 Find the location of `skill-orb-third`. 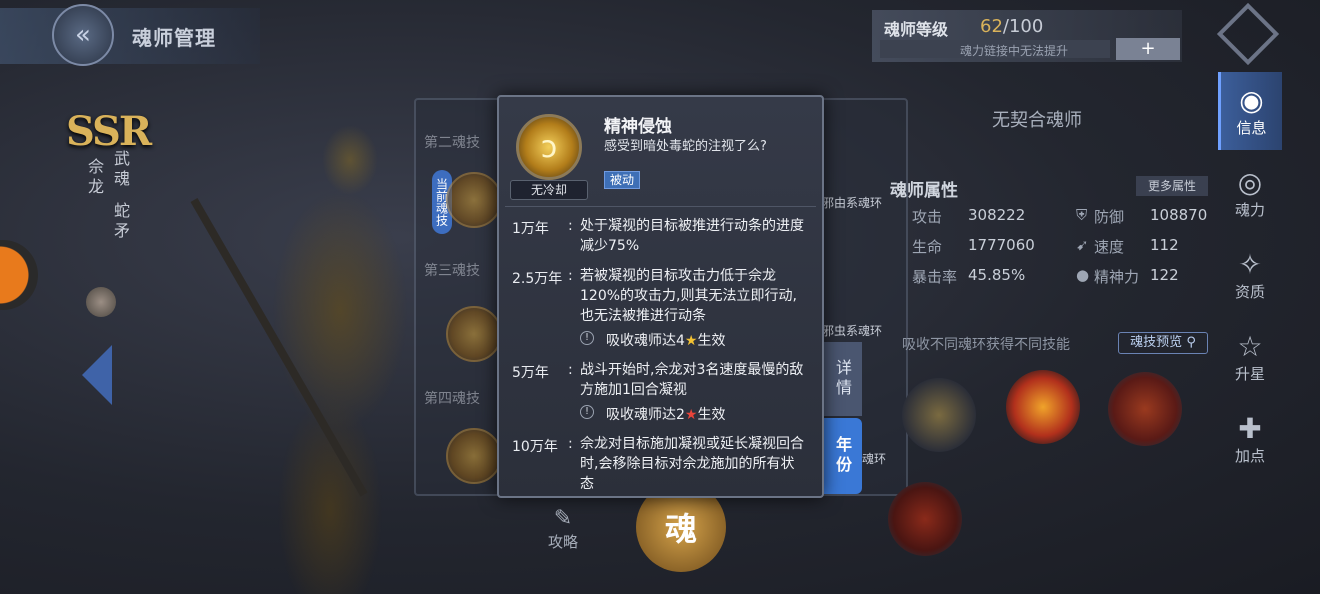

skill-orb-third is located at coordinates (474, 334).